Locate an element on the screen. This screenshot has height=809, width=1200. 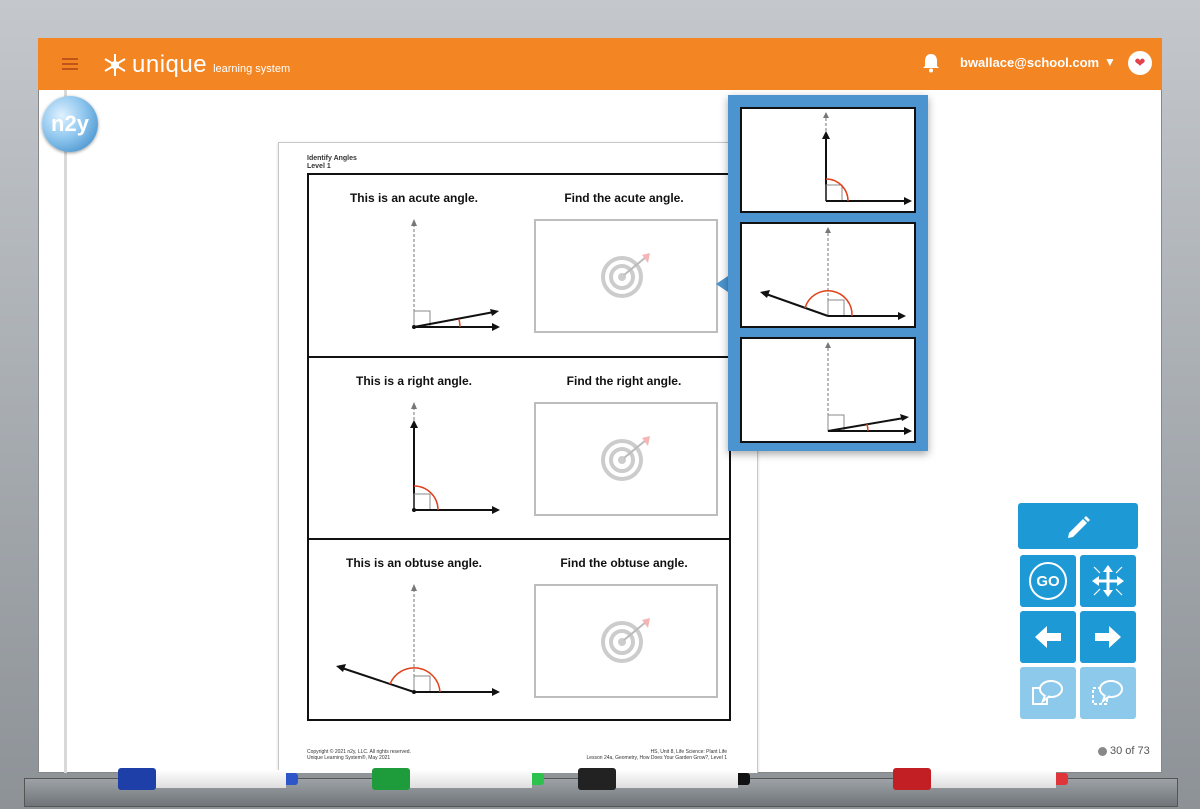
n2y-logo: n2y is located at coordinates (70, 124).